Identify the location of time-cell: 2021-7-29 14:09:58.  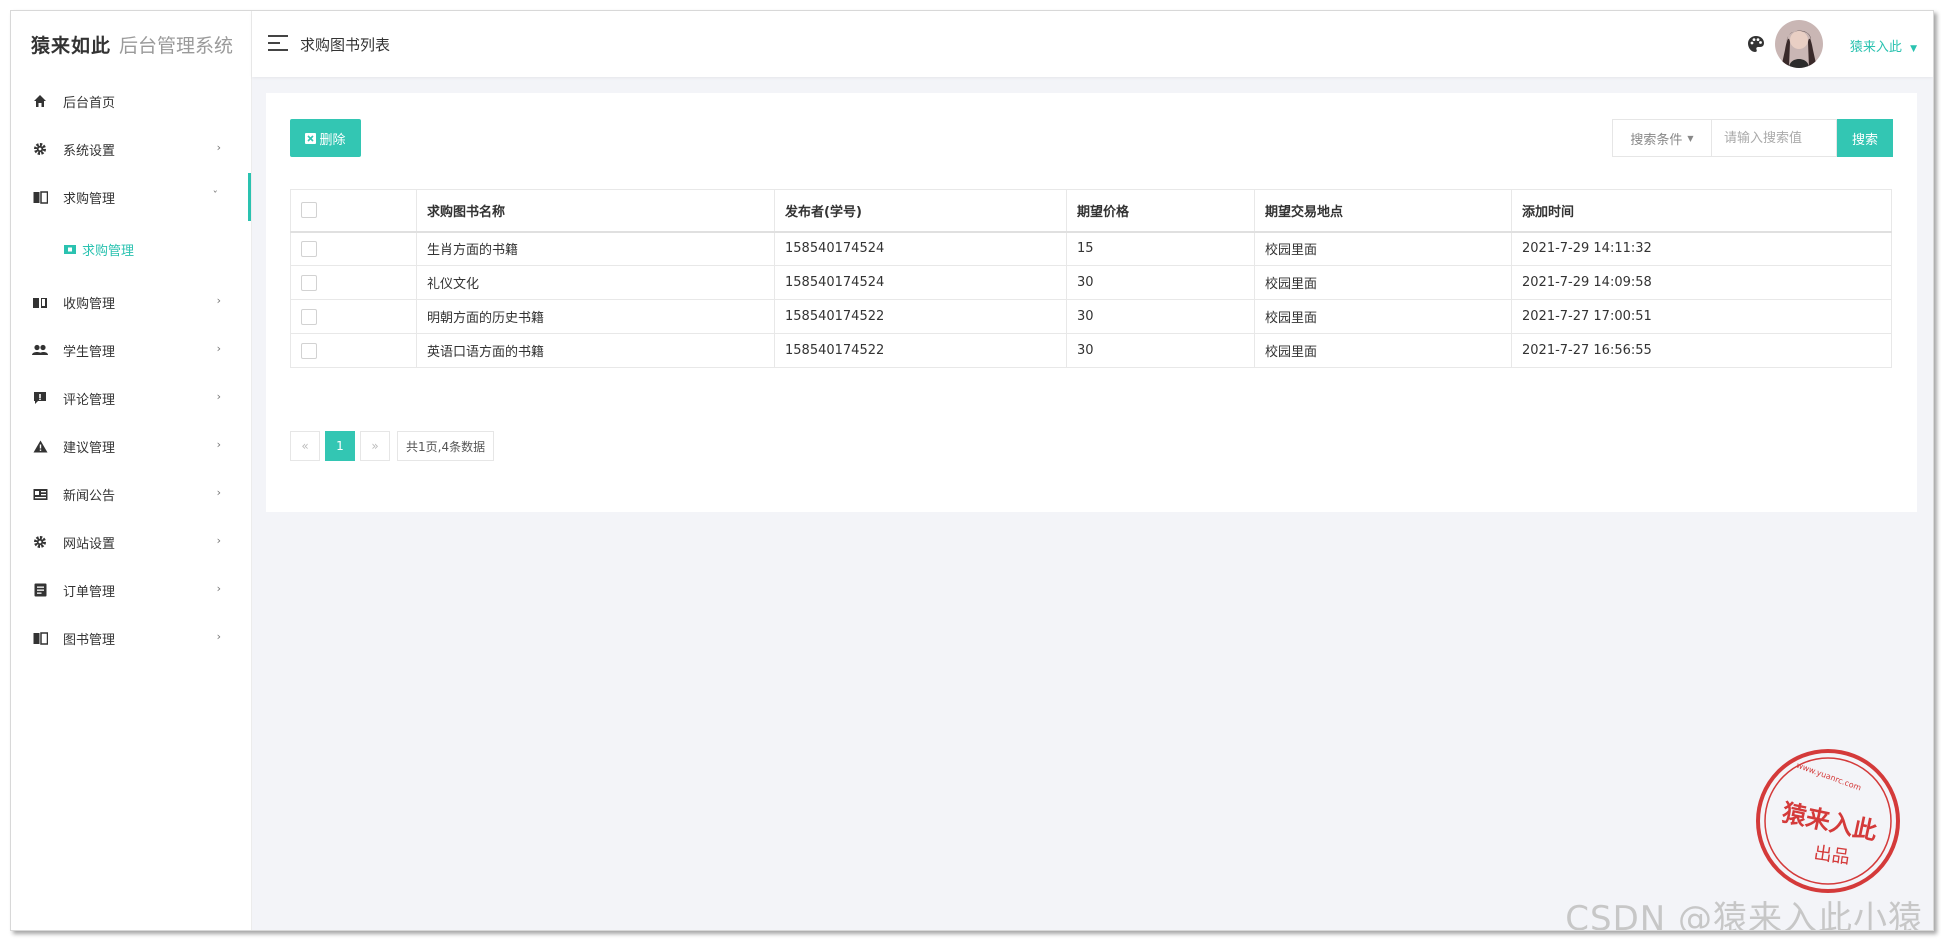
(1701, 282).